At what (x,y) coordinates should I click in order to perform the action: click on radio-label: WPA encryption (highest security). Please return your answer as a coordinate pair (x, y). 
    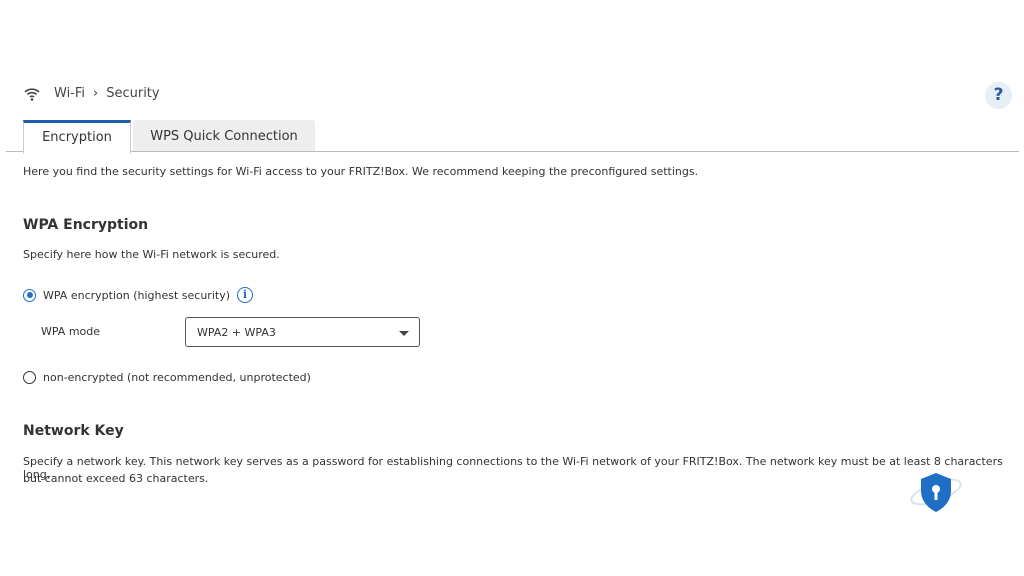
    Looking at the image, I should click on (136, 295).